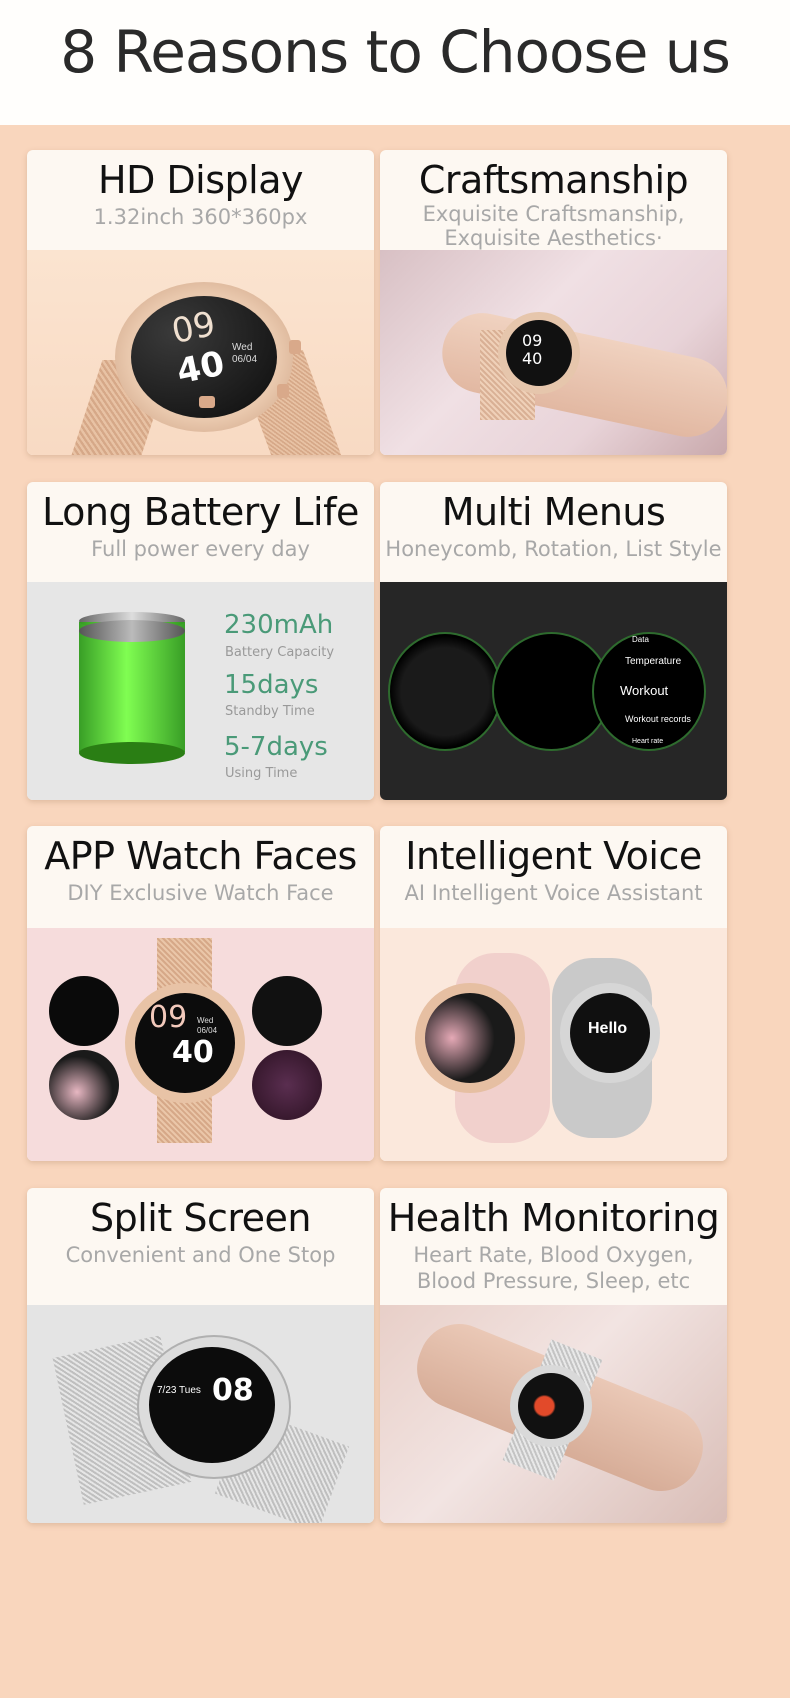  I want to click on card-subtitle: 1.32inch 360*360px, so click(200, 217).